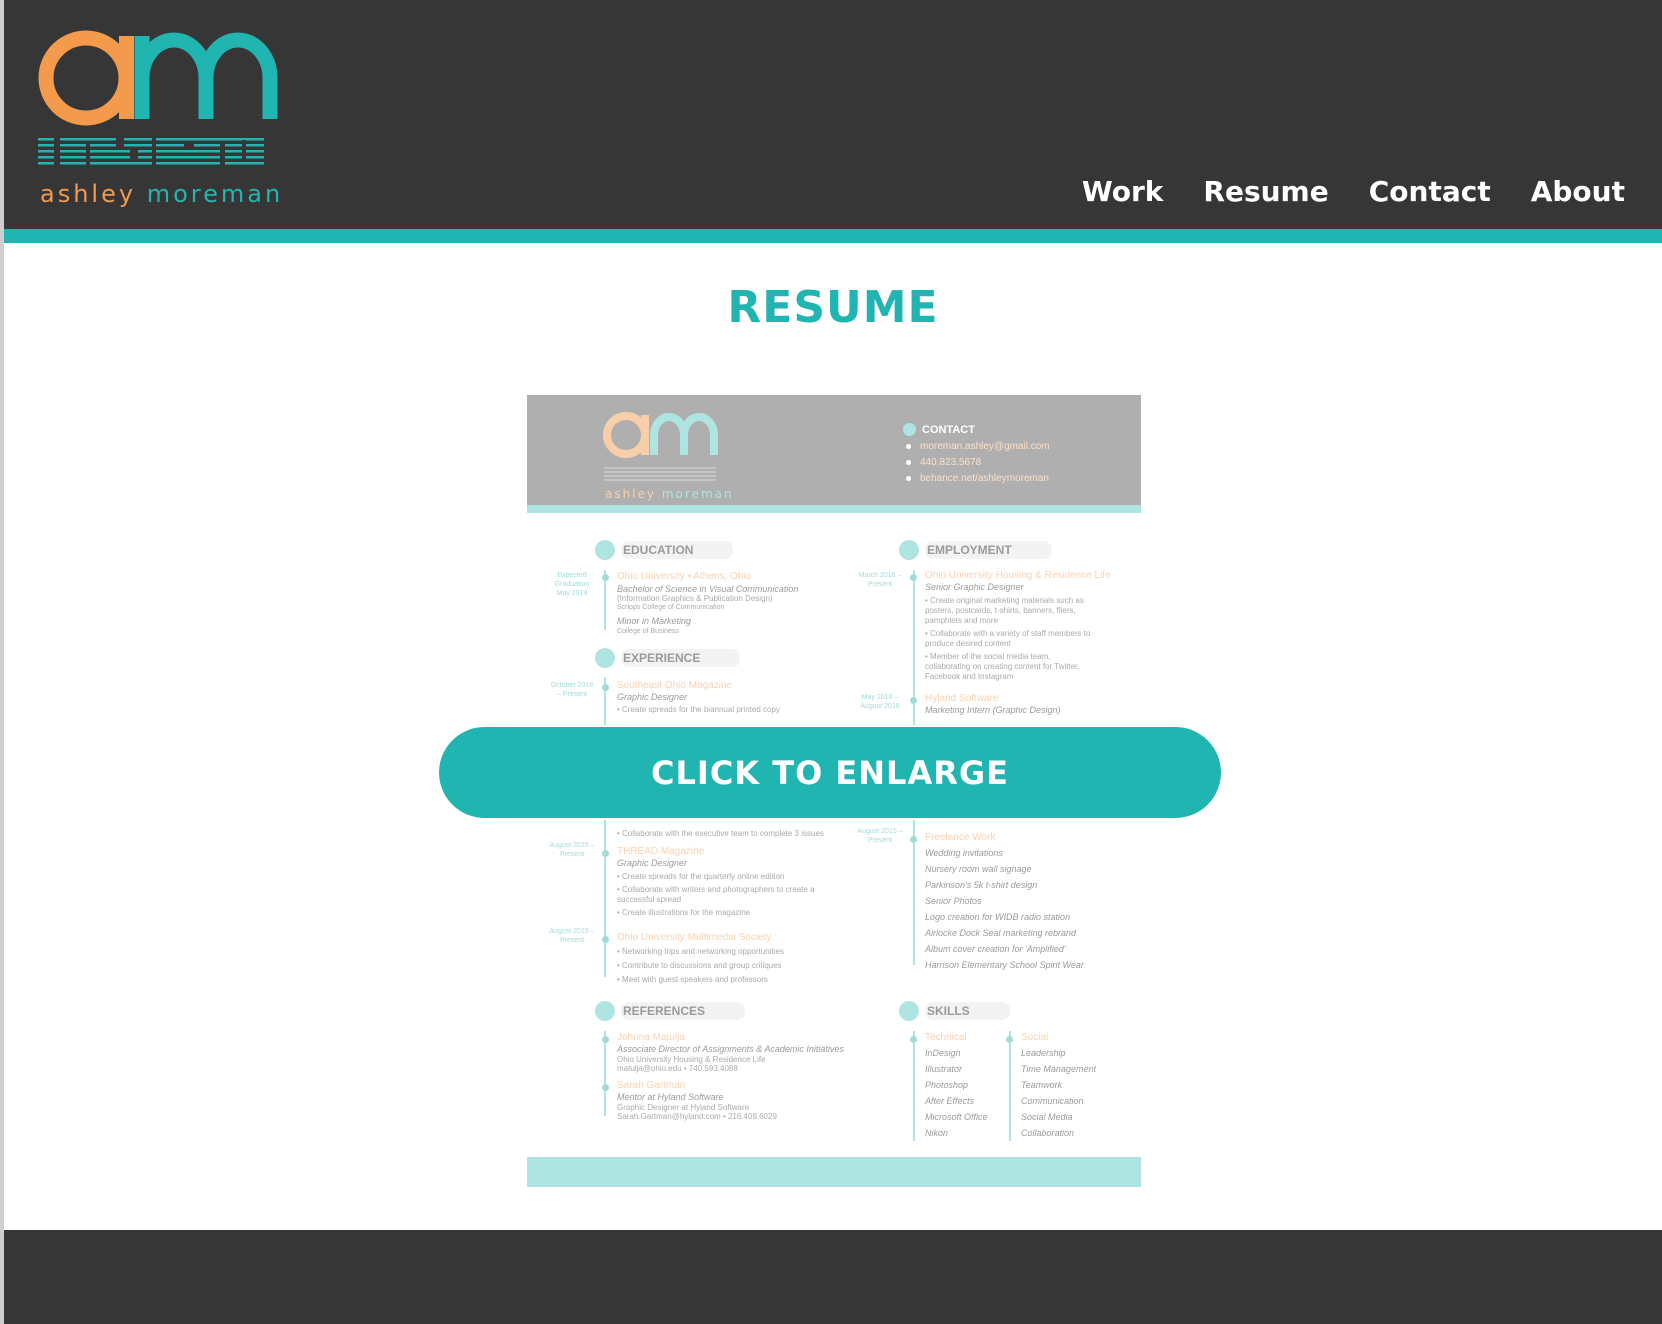 This screenshot has width=1662, height=1324. I want to click on briefcase-icon, so click(909, 550).